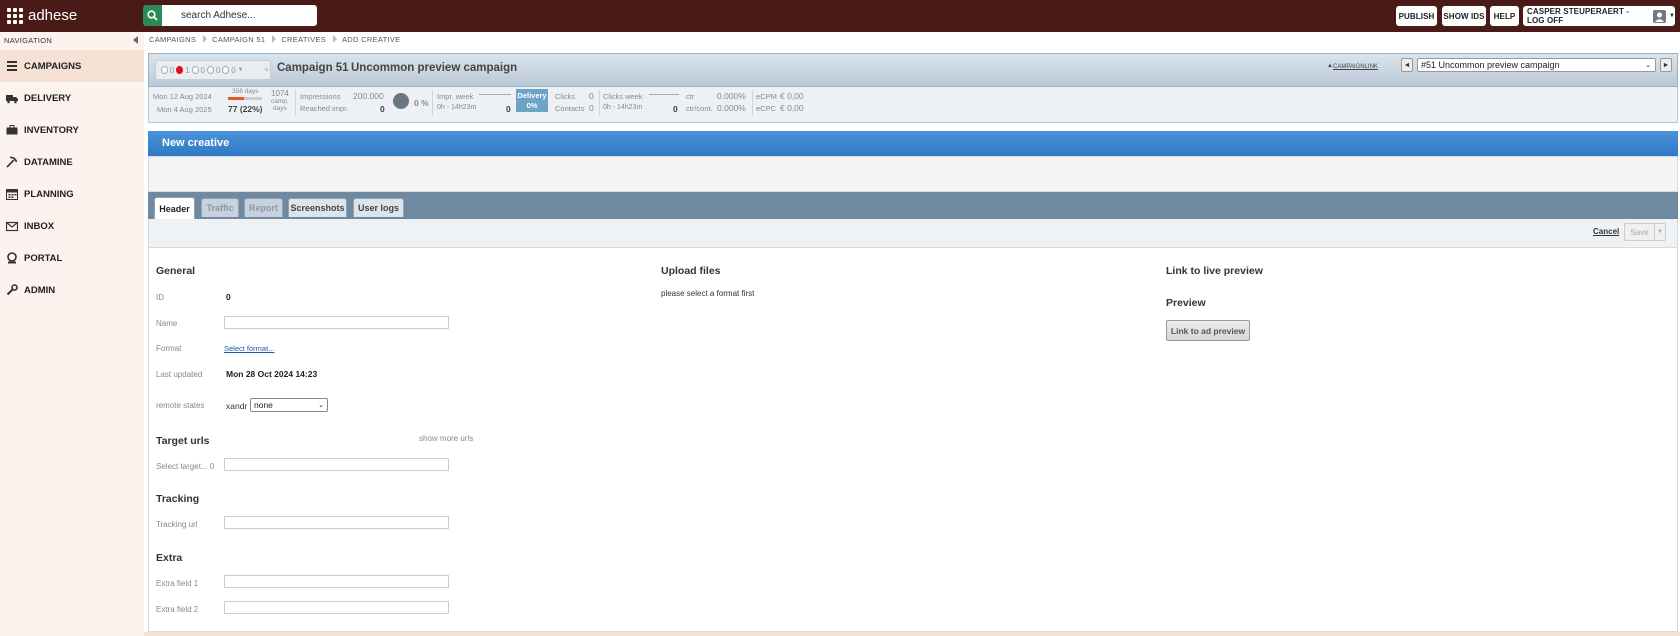 This screenshot has width=1680, height=636. I want to click on ecpc-value: € 0,00, so click(792, 108).